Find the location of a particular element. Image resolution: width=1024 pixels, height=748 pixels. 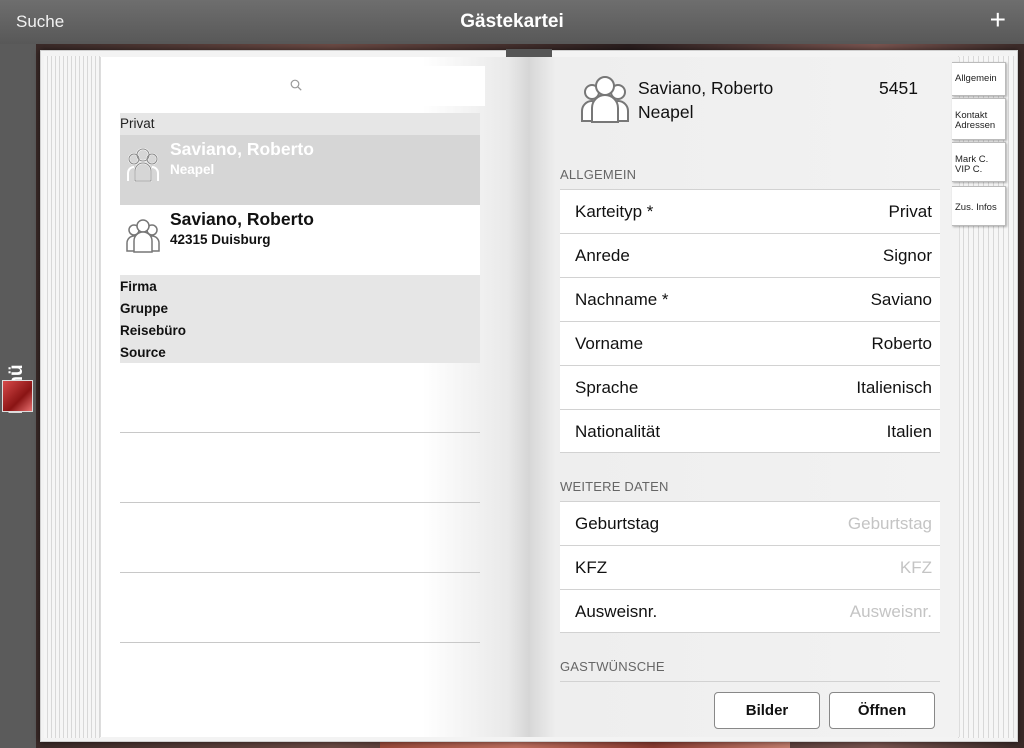

field-nationalitaet: Nationalität Italien is located at coordinates (750, 431).